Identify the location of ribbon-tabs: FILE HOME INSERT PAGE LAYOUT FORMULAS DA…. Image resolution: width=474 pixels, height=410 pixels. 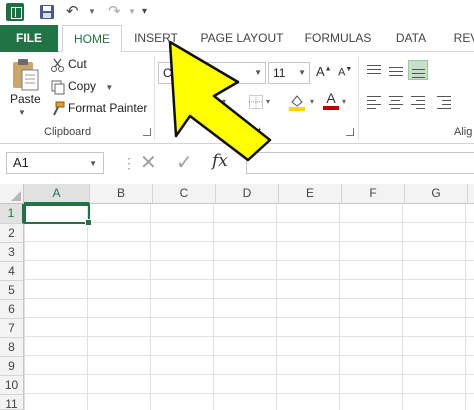
(237, 39).